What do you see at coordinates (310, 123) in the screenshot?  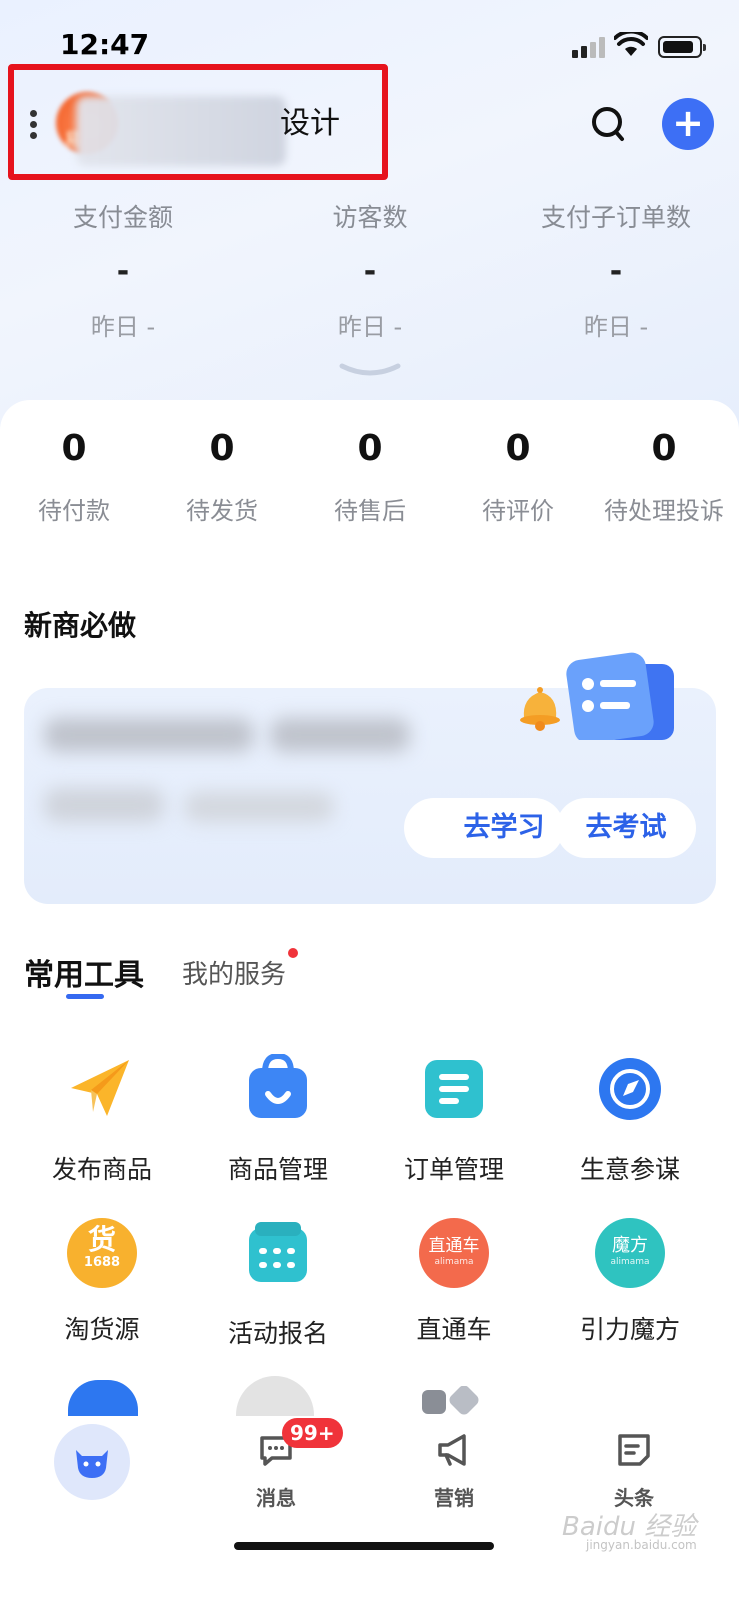 I see `shop-name: 设计` at bounding box center [310, 123].